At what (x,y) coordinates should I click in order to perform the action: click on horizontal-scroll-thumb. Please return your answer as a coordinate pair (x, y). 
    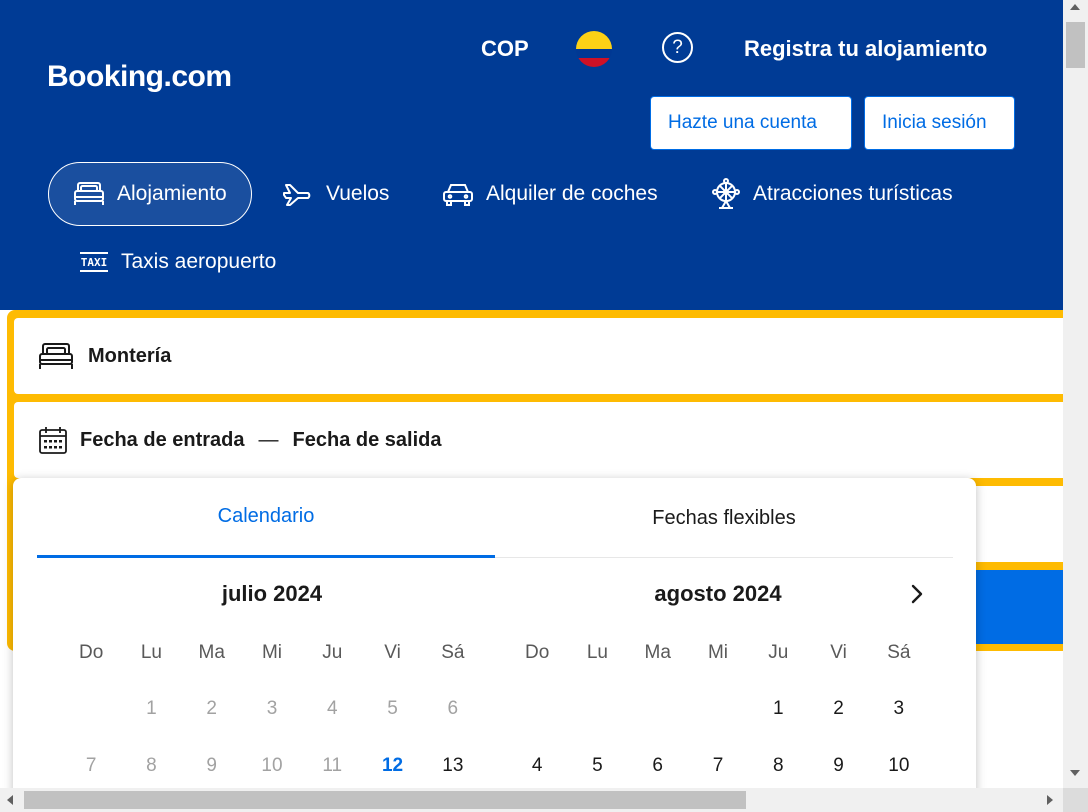
    Looking at the image, I should click on (385, 800).